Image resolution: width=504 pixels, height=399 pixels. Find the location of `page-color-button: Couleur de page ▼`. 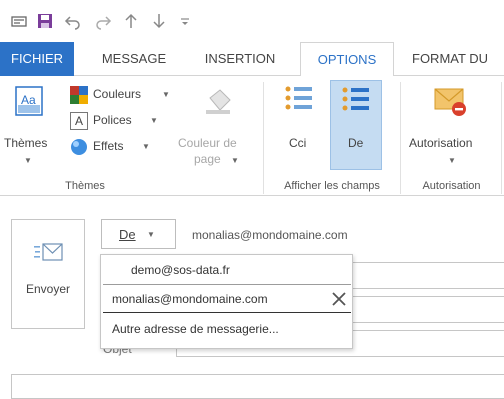

page-color-button: Couleur de page ▼ is located at coordinates (217, 125).